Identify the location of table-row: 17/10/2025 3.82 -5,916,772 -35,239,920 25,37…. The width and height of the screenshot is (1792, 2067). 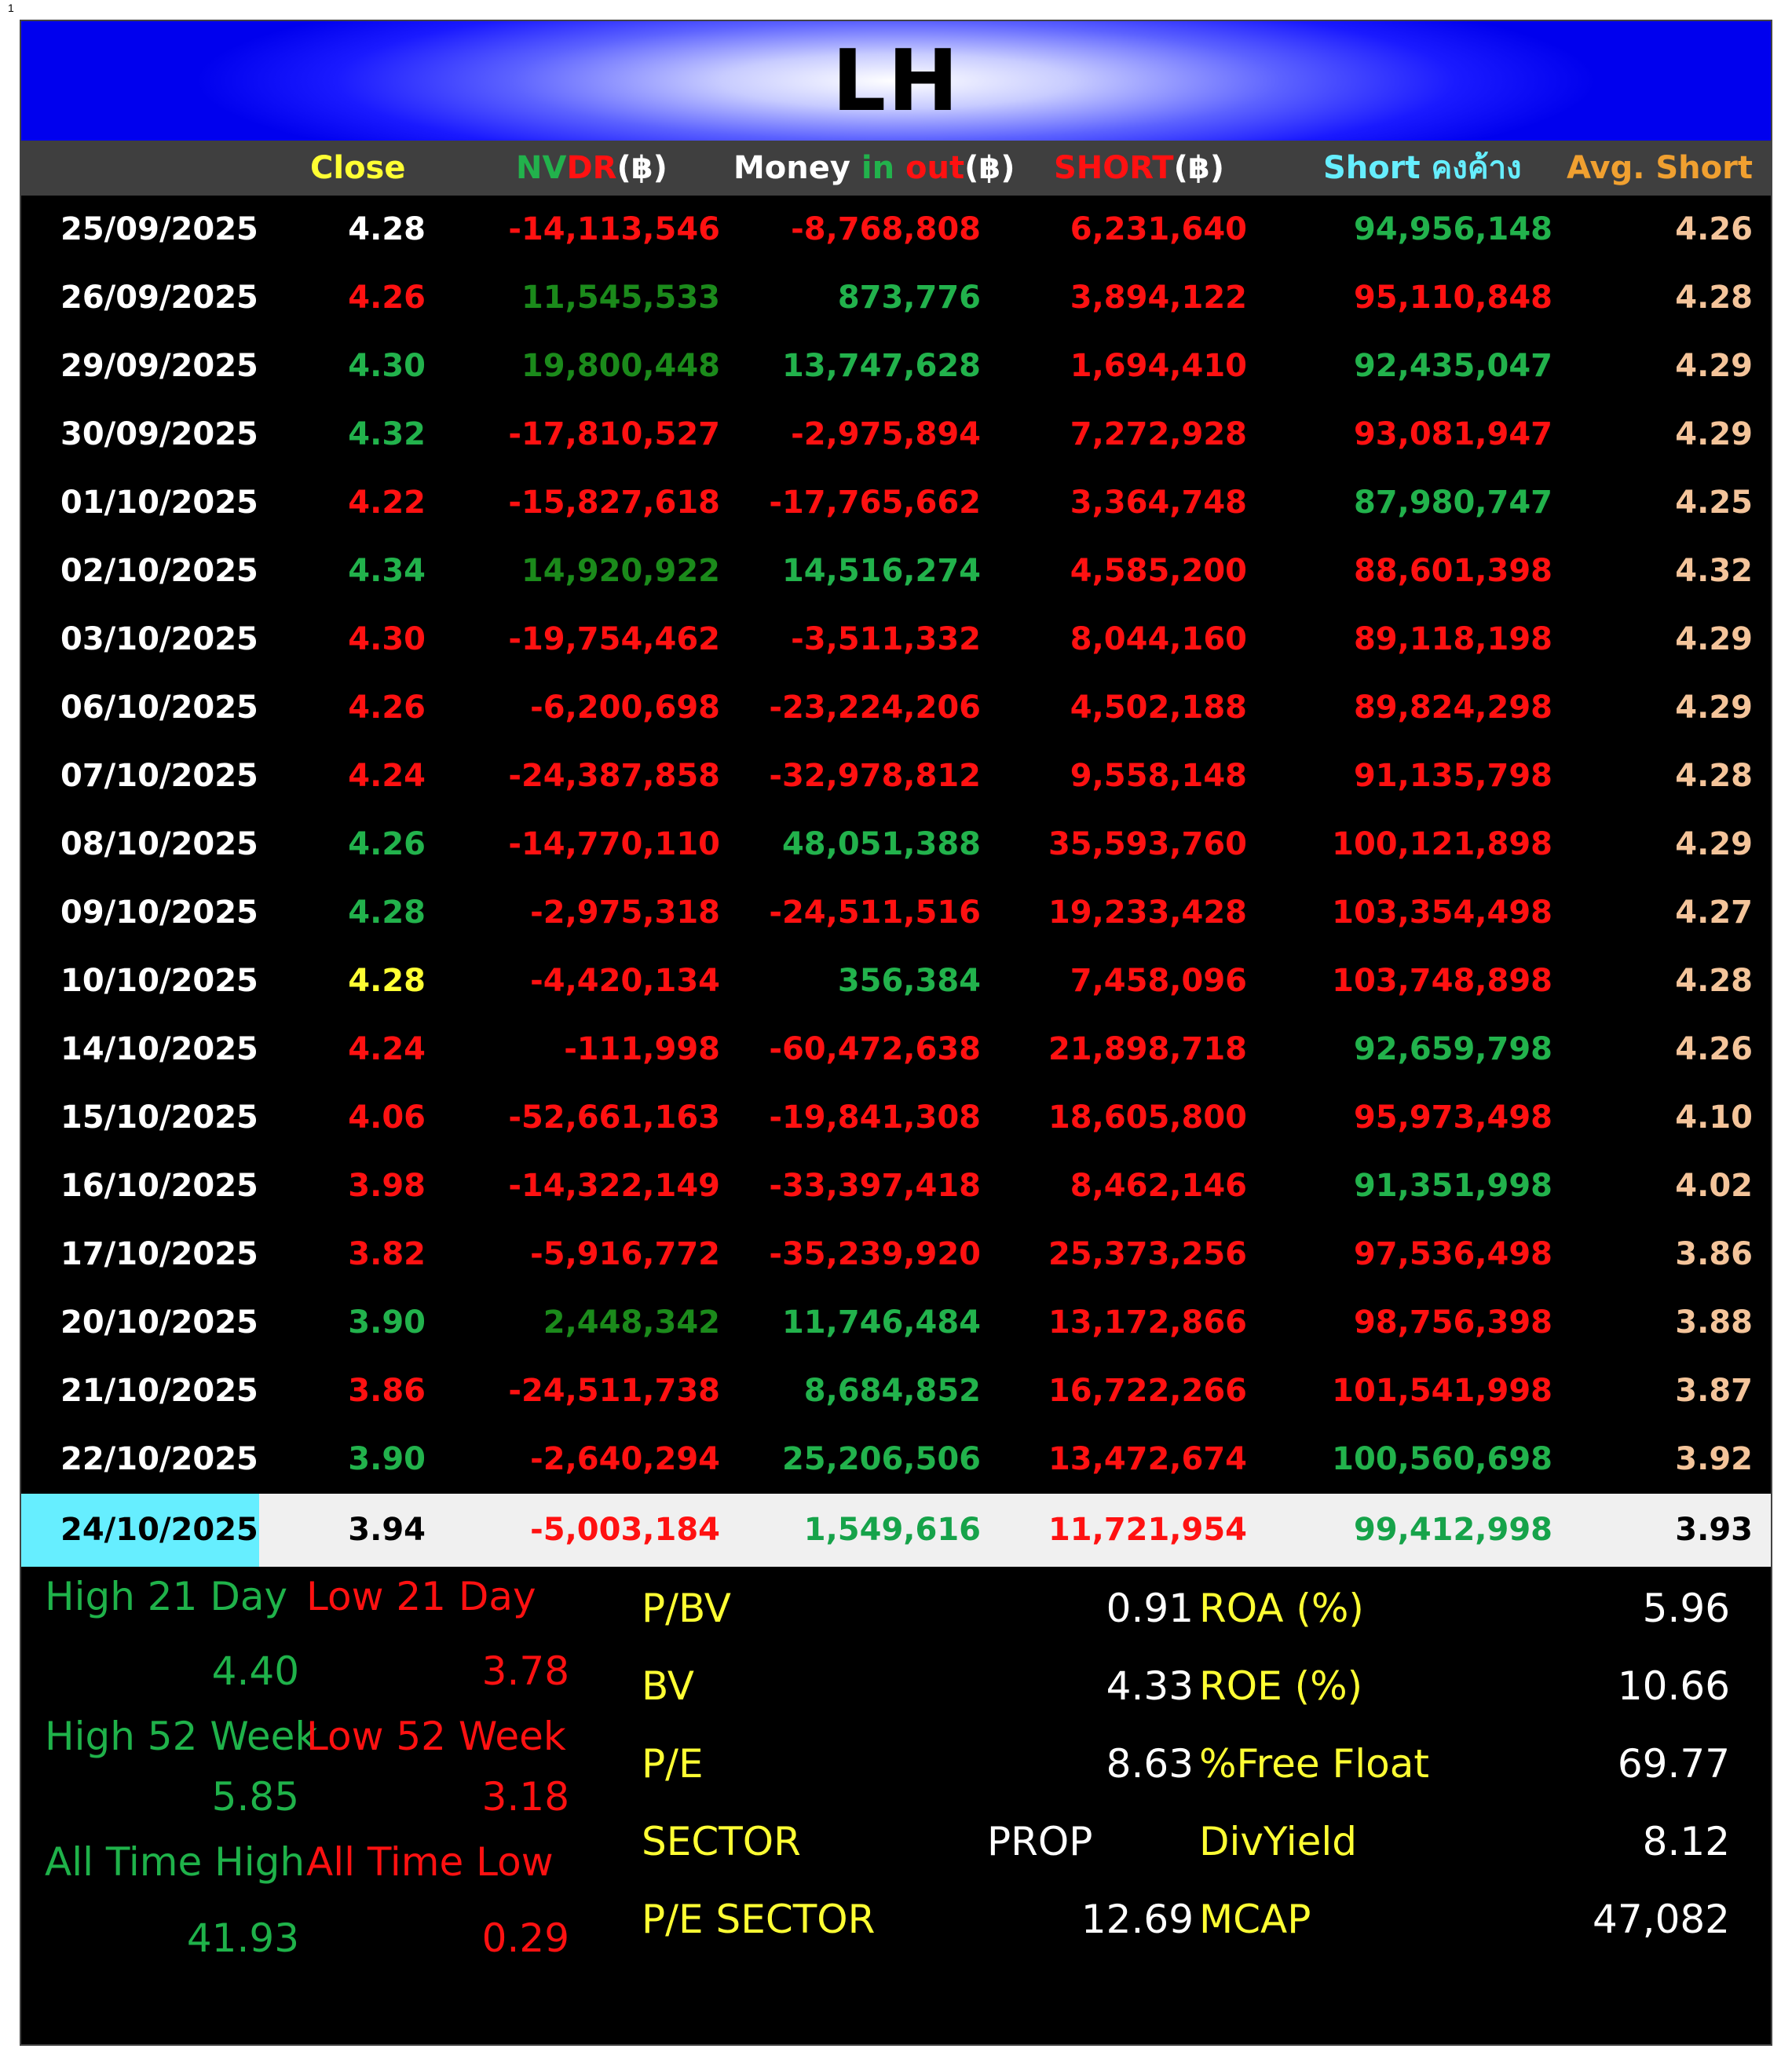
(896, 1254).